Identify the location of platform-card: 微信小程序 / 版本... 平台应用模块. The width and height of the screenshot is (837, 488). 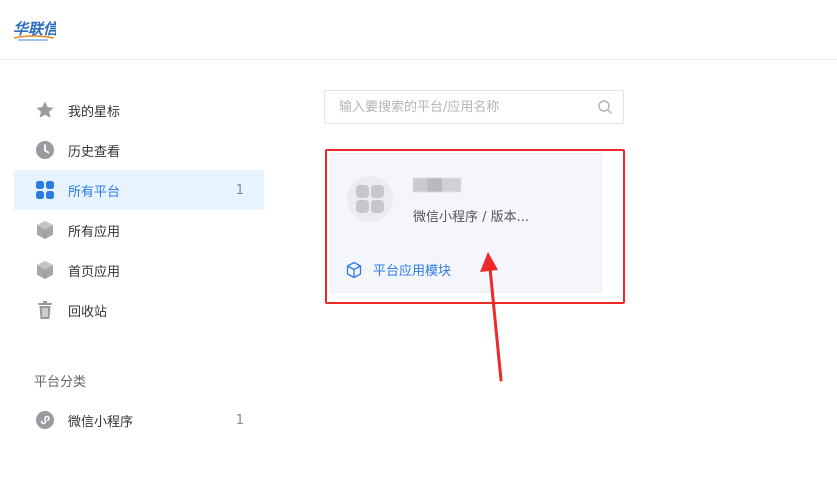
(466, 223).